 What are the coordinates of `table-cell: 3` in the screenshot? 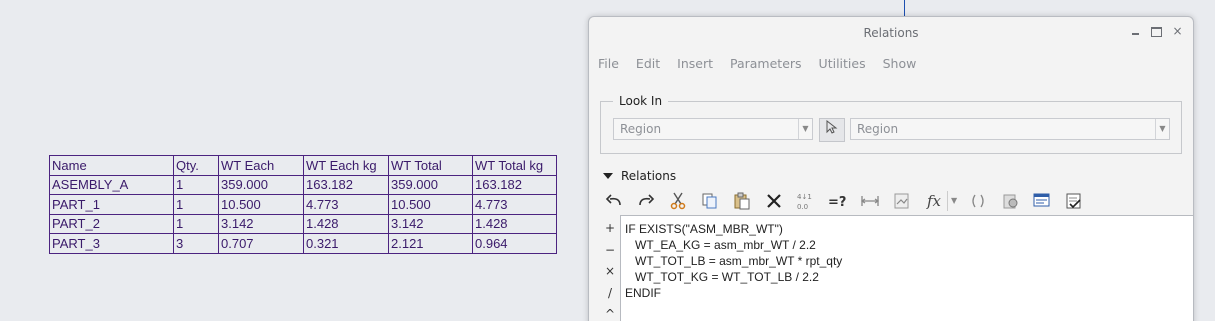 It's located at (196, 243).